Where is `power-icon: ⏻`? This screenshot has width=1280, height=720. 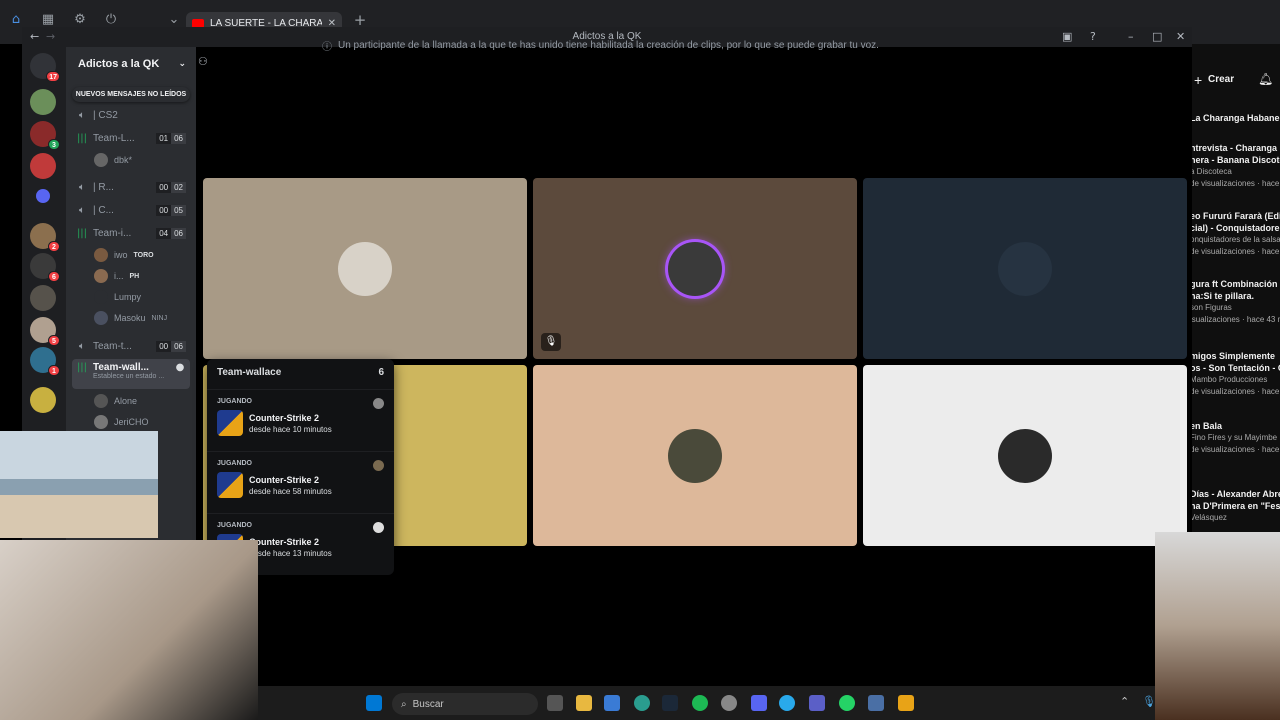
power-icon: ⏻ is located at coordinates (111, 20).